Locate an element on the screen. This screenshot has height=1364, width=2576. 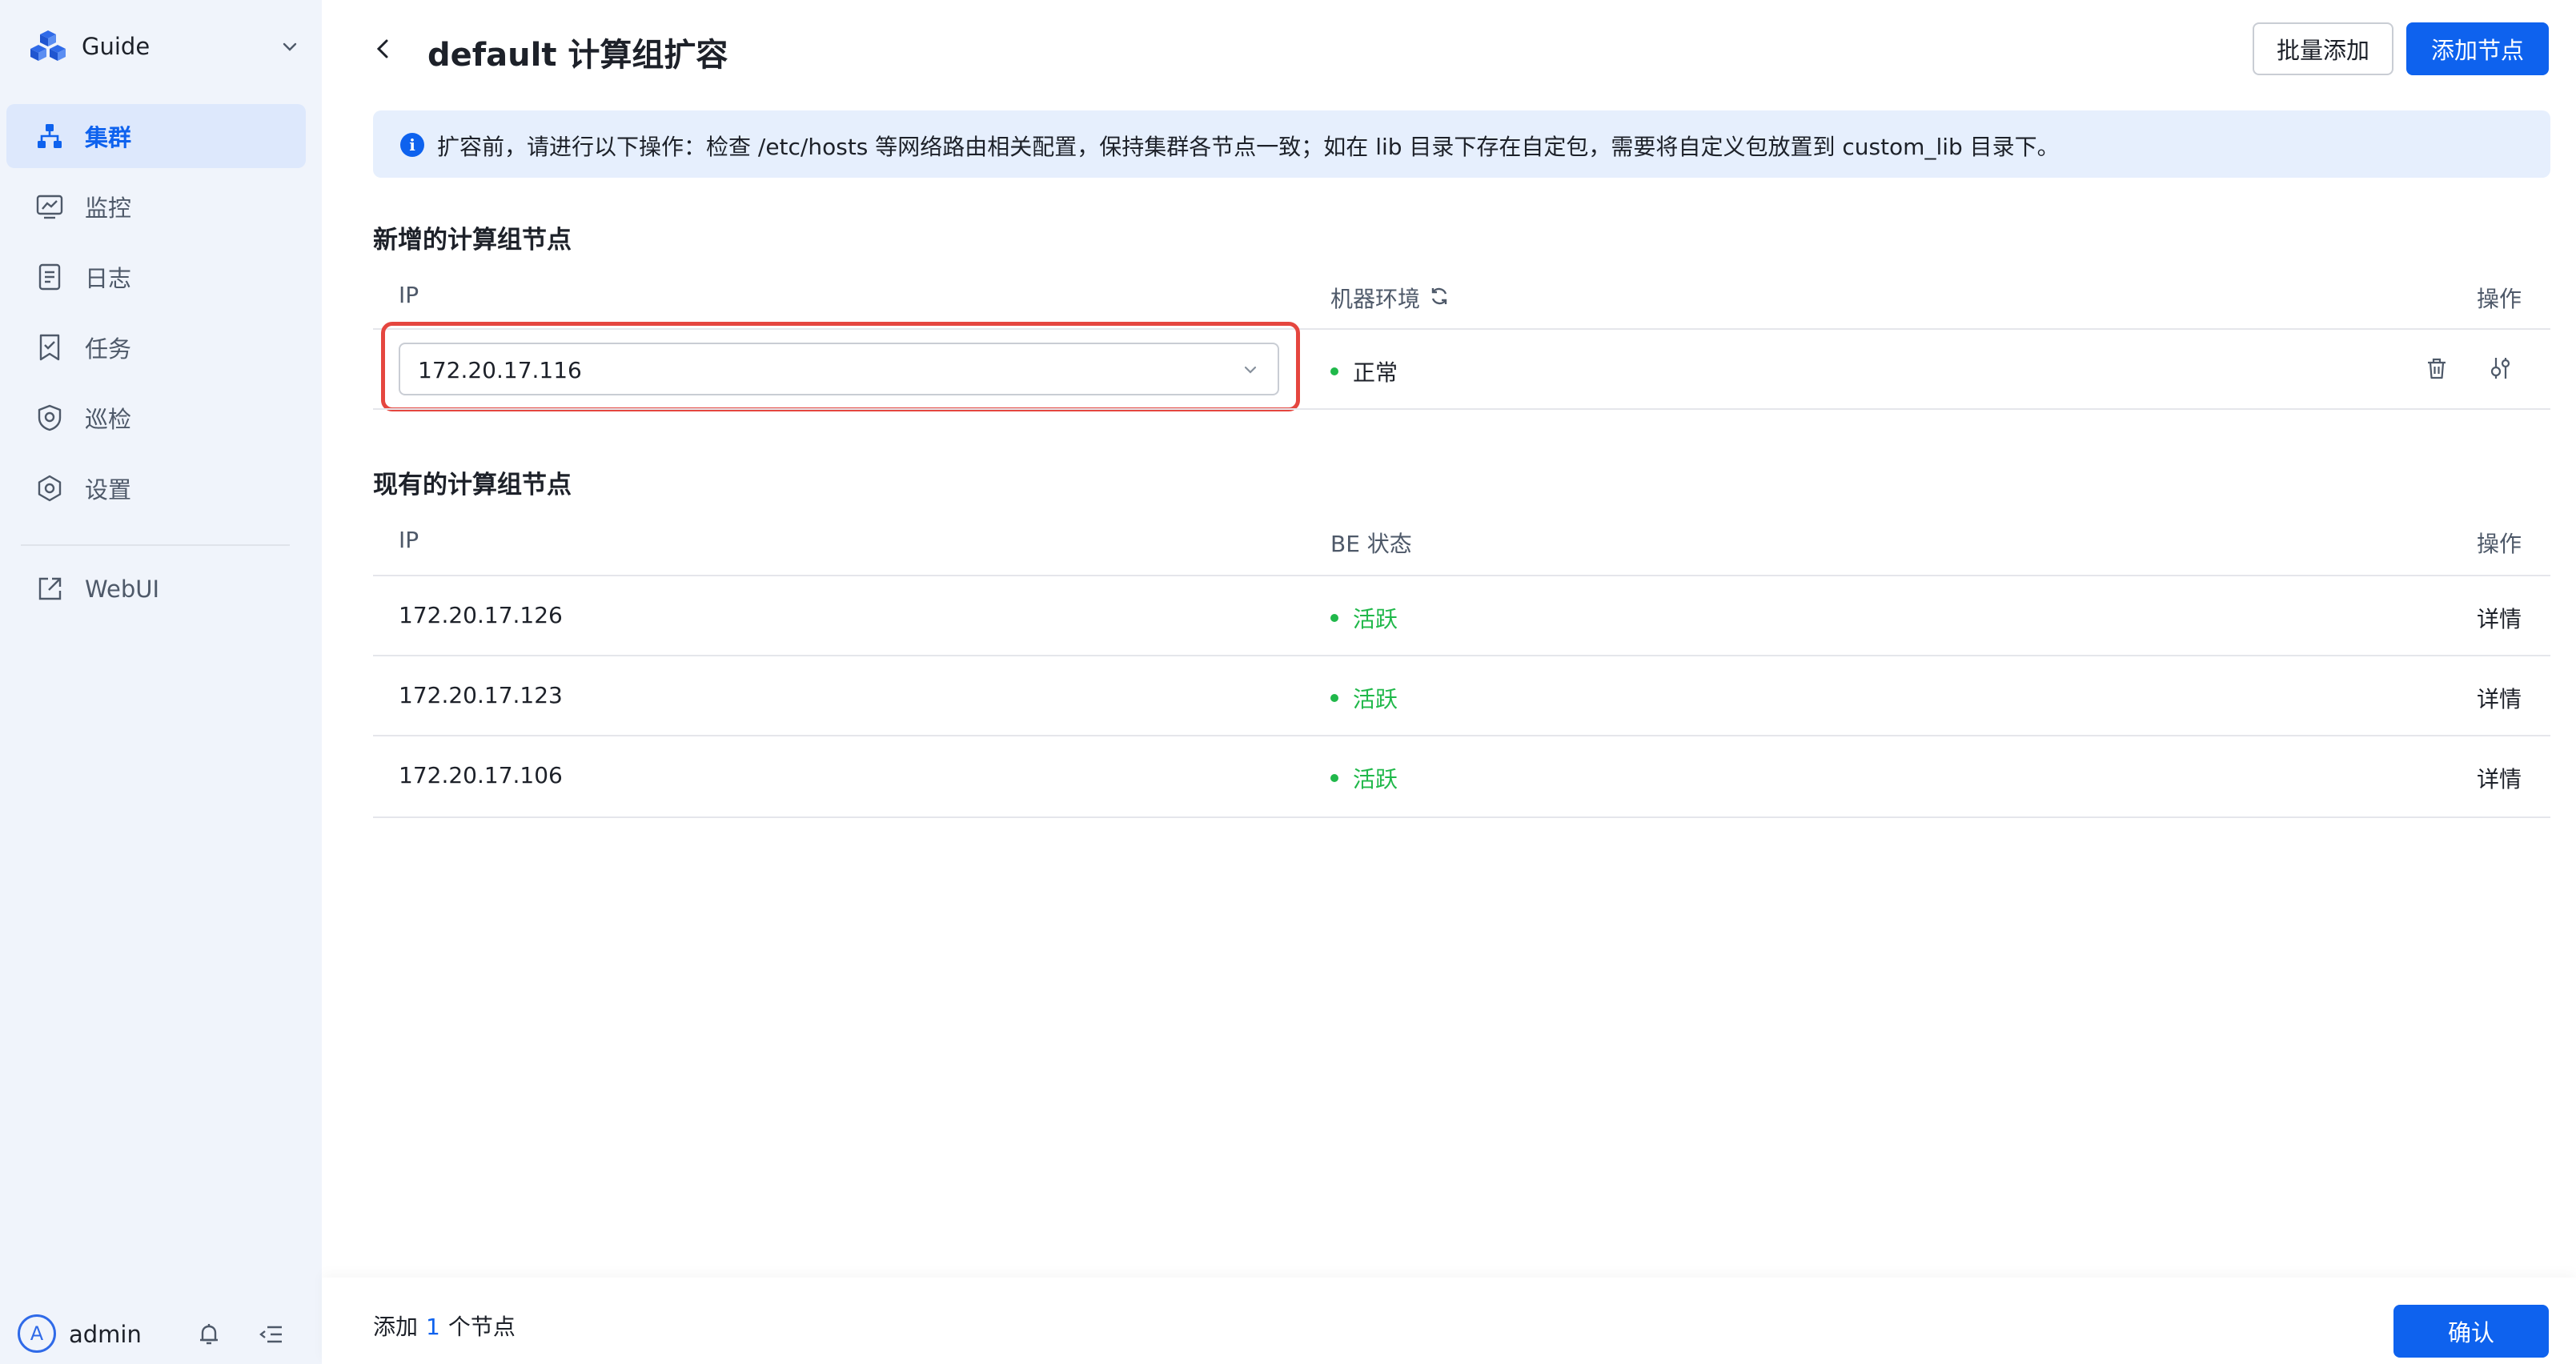
existing-nodes-title: 现有的计算组节点 is located at coordinates (472, 485).